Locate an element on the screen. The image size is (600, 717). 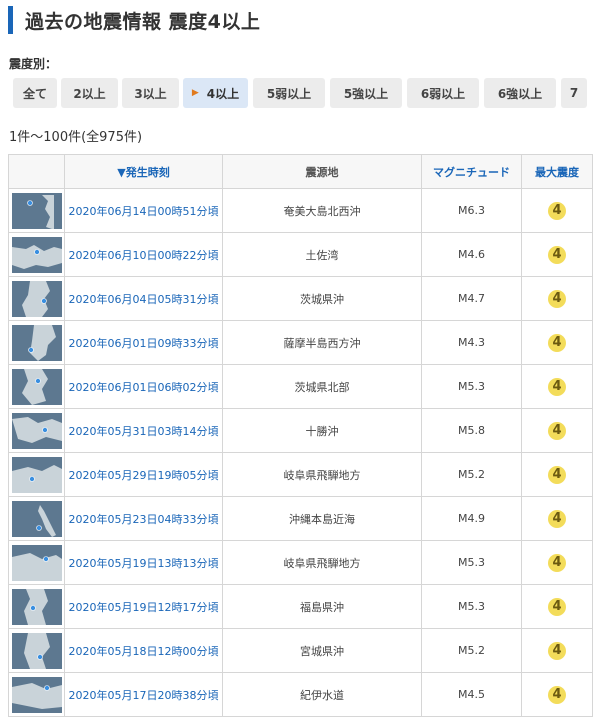
table-row: 2020年06月10日00時22分頃 土佐湾 M4.6 4 is located at coordinates (300, 254).